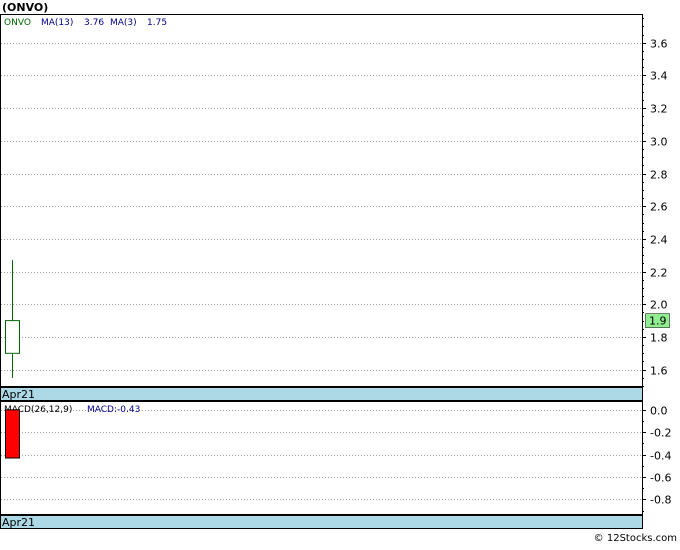 This screenshot has width=680, height=550. What do you see at coordinates (660, 500) in the screenshot?
I see `macd-y-tick-label: -0.8` at bounding box center [660, 500].